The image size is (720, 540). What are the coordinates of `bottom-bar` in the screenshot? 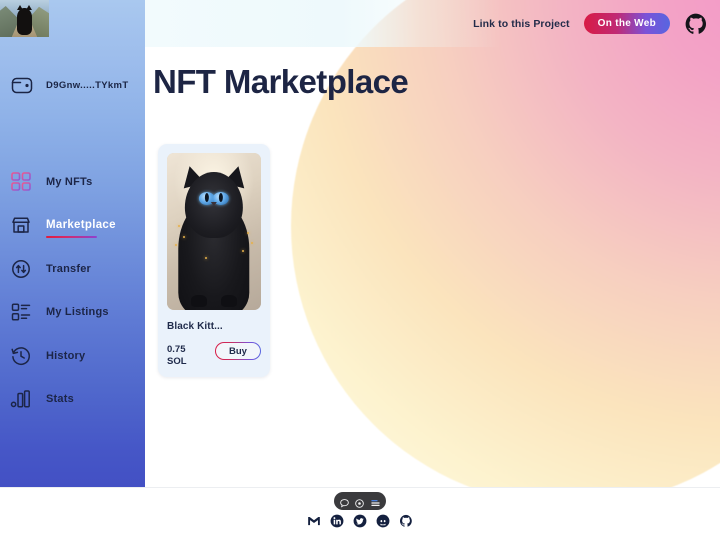 It's located at (360, 513).